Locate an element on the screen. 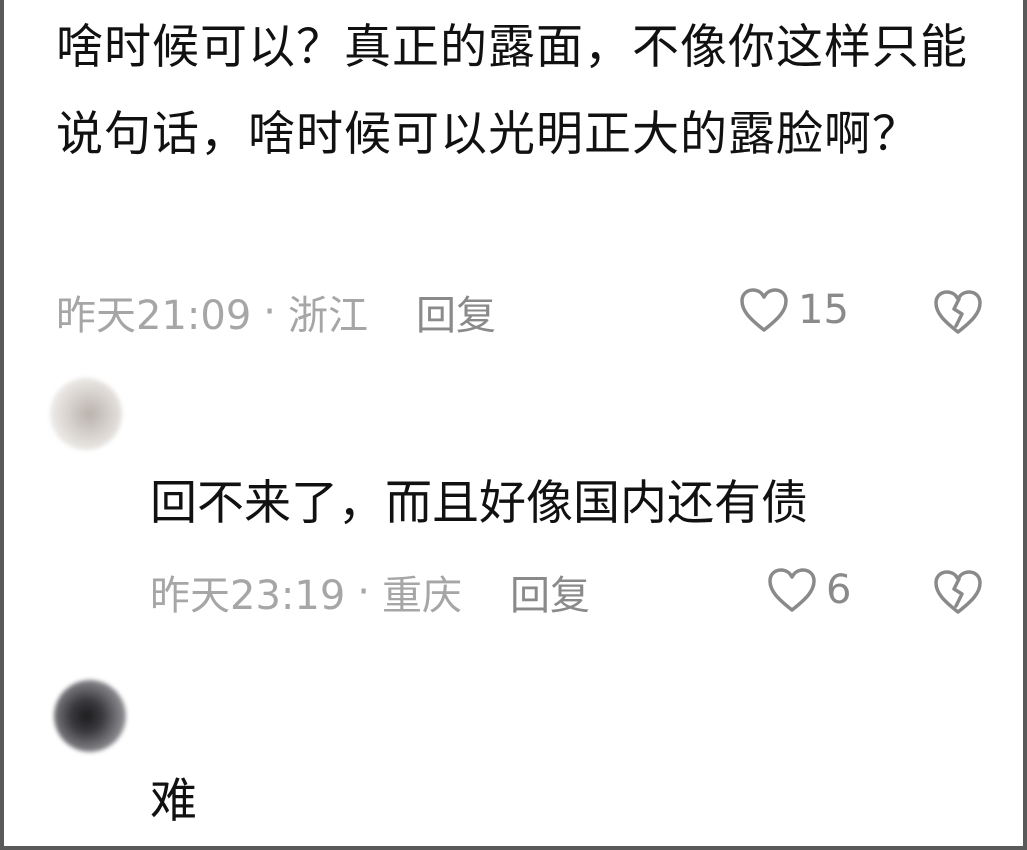 This screenshot has height=850, width=1027. comment-meta: 昨天23:19 · 重庆 回复 is located at coordinates (370, 592).